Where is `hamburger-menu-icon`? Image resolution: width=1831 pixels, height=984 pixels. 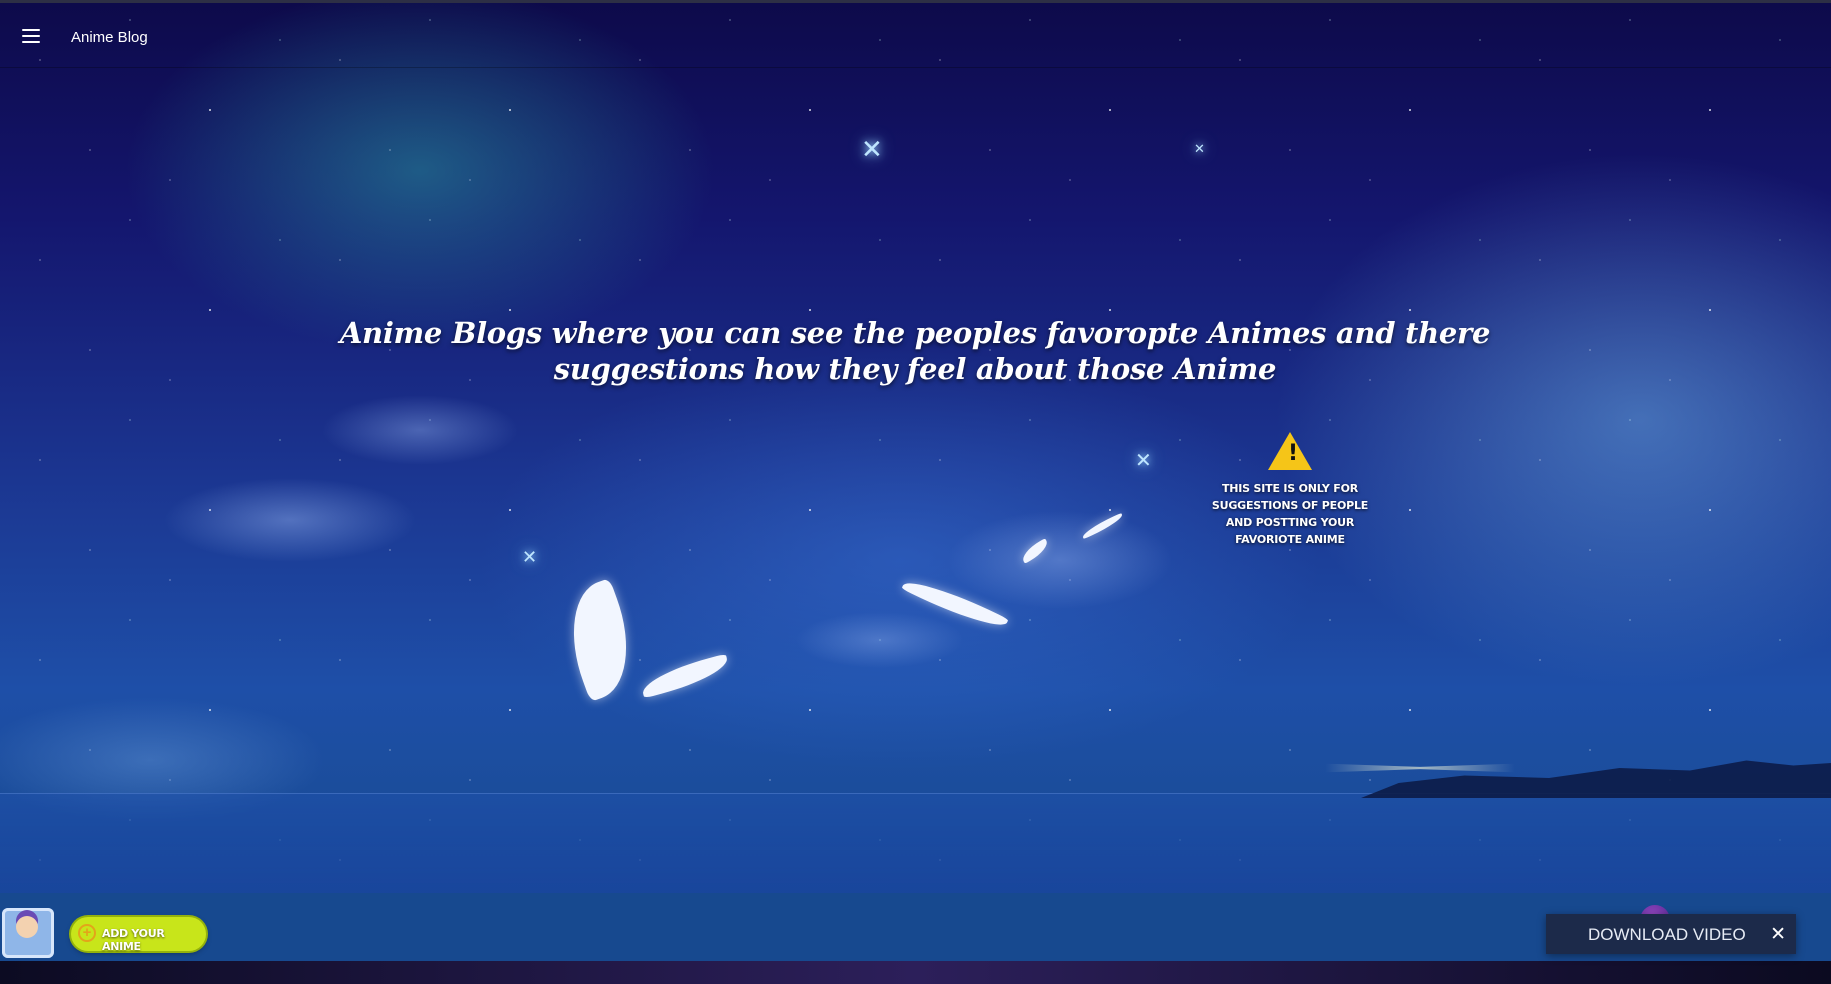
hamburger-menu-icon is located at coordinates (31, 36).